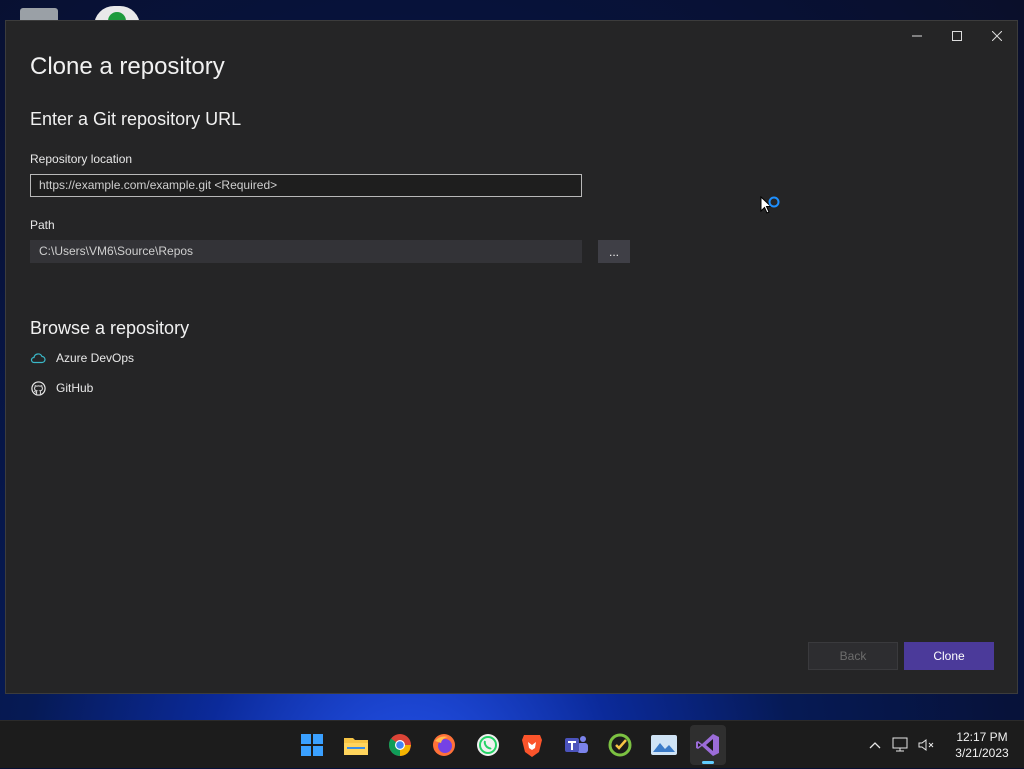 This screenshot has height=769, width=1024. Describe the element at coordinates (127, 66) in the screenshot. I see `page-title: Clone a repository` at that location.